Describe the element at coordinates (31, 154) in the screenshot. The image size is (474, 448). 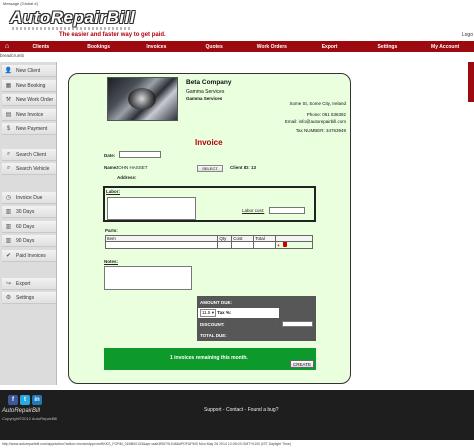
I see `sidebar-item-label: Search Client` at that location.